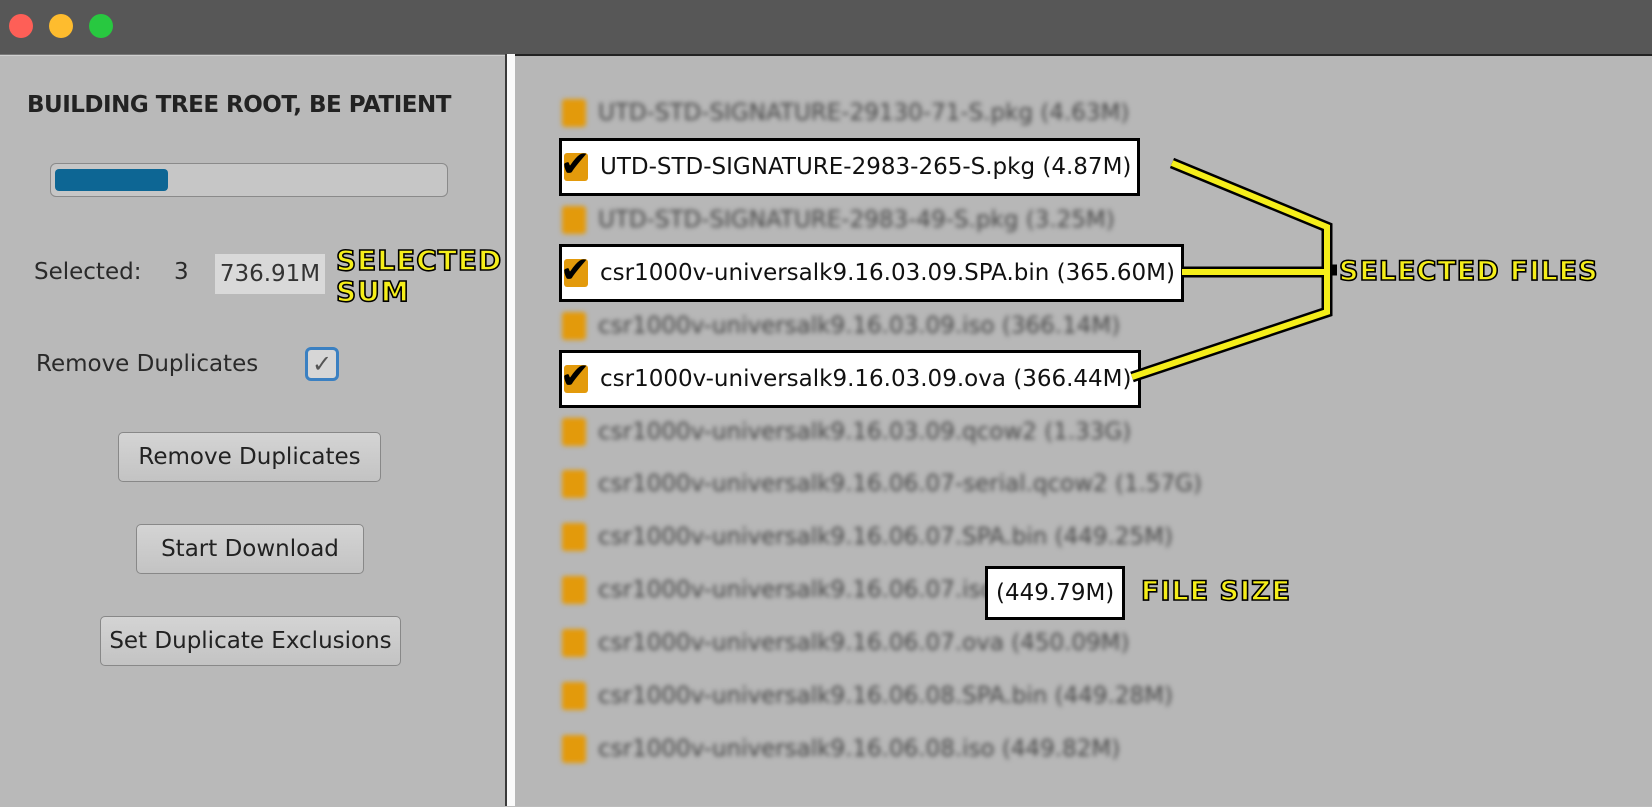 The width and height of the screenshot is (1652, 807). Describe the element at coordinates (249, 457) in the screenshot. I see `remove-duplicates-button: Remove Duplicates` at that location.